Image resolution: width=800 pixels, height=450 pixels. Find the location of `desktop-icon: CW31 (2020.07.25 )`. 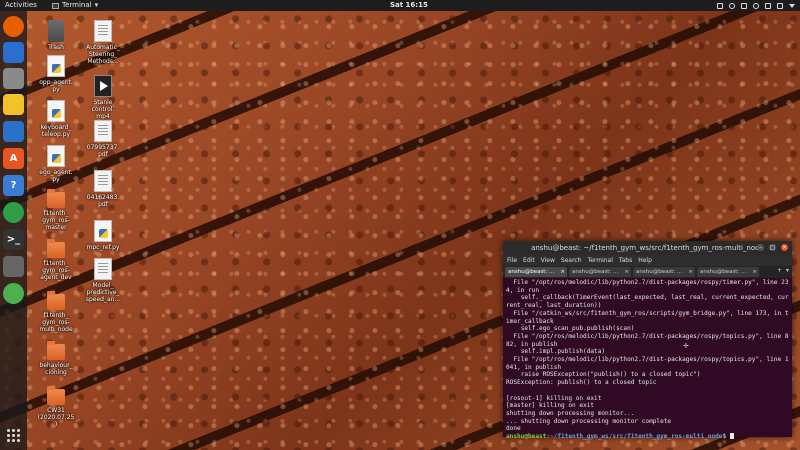

desktop-icon: CW31 (2020.07.25 ) is located at coordinates (56, 406).